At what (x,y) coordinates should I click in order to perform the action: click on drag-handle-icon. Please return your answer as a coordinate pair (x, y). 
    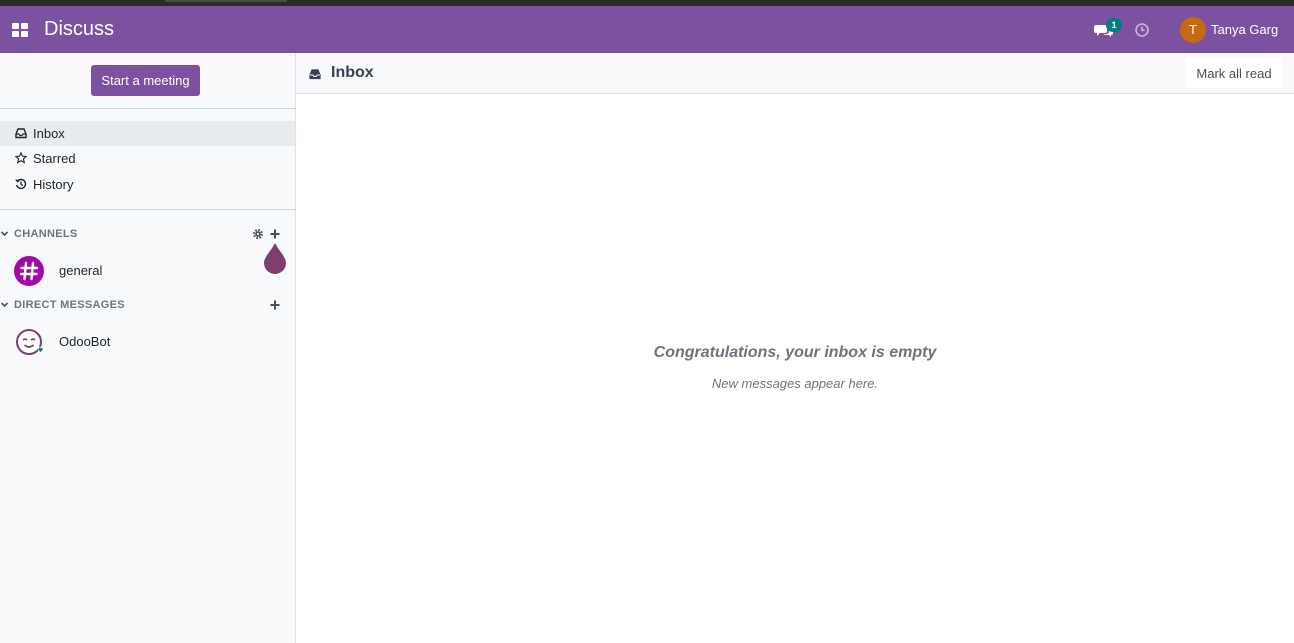
    Looking at the image, I should click on (275, 258).